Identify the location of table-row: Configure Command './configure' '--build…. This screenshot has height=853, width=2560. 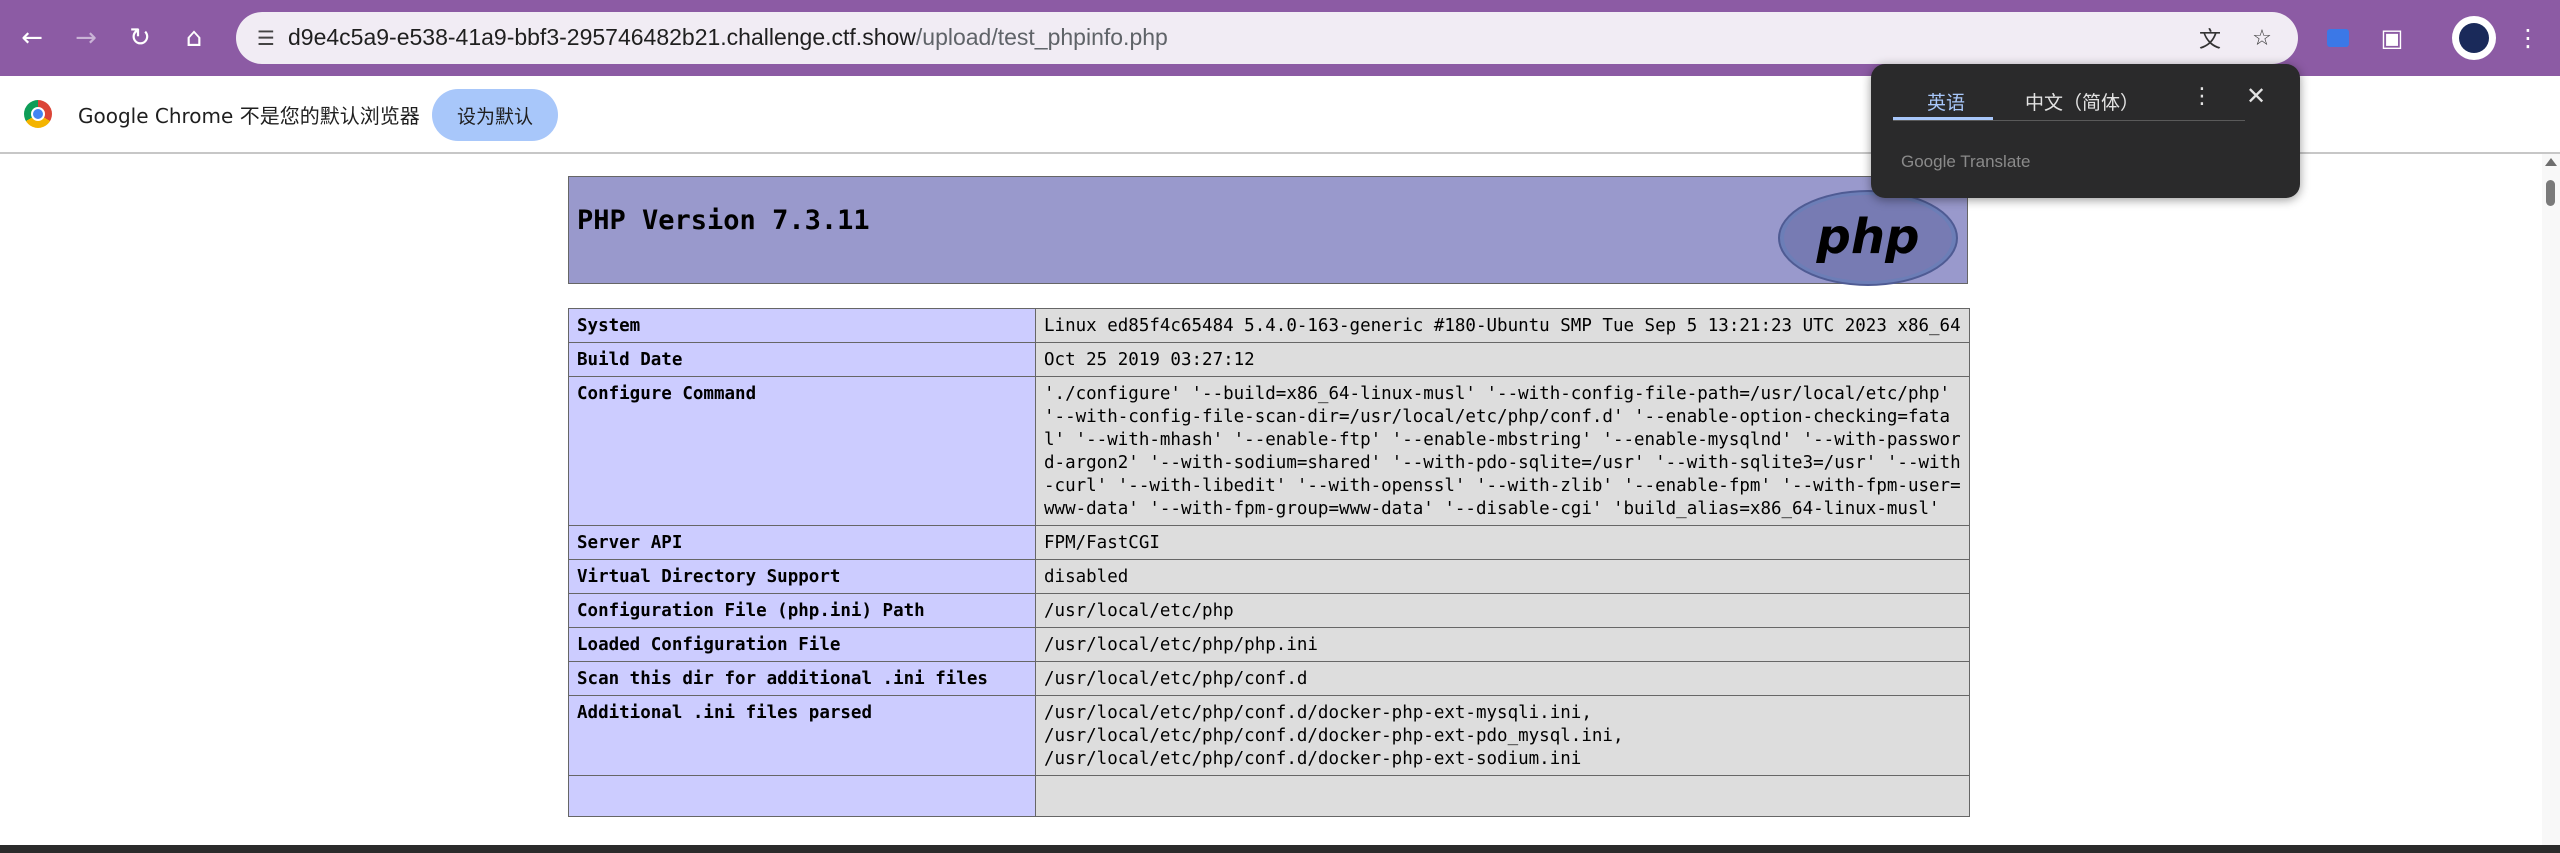
(1269, 451).